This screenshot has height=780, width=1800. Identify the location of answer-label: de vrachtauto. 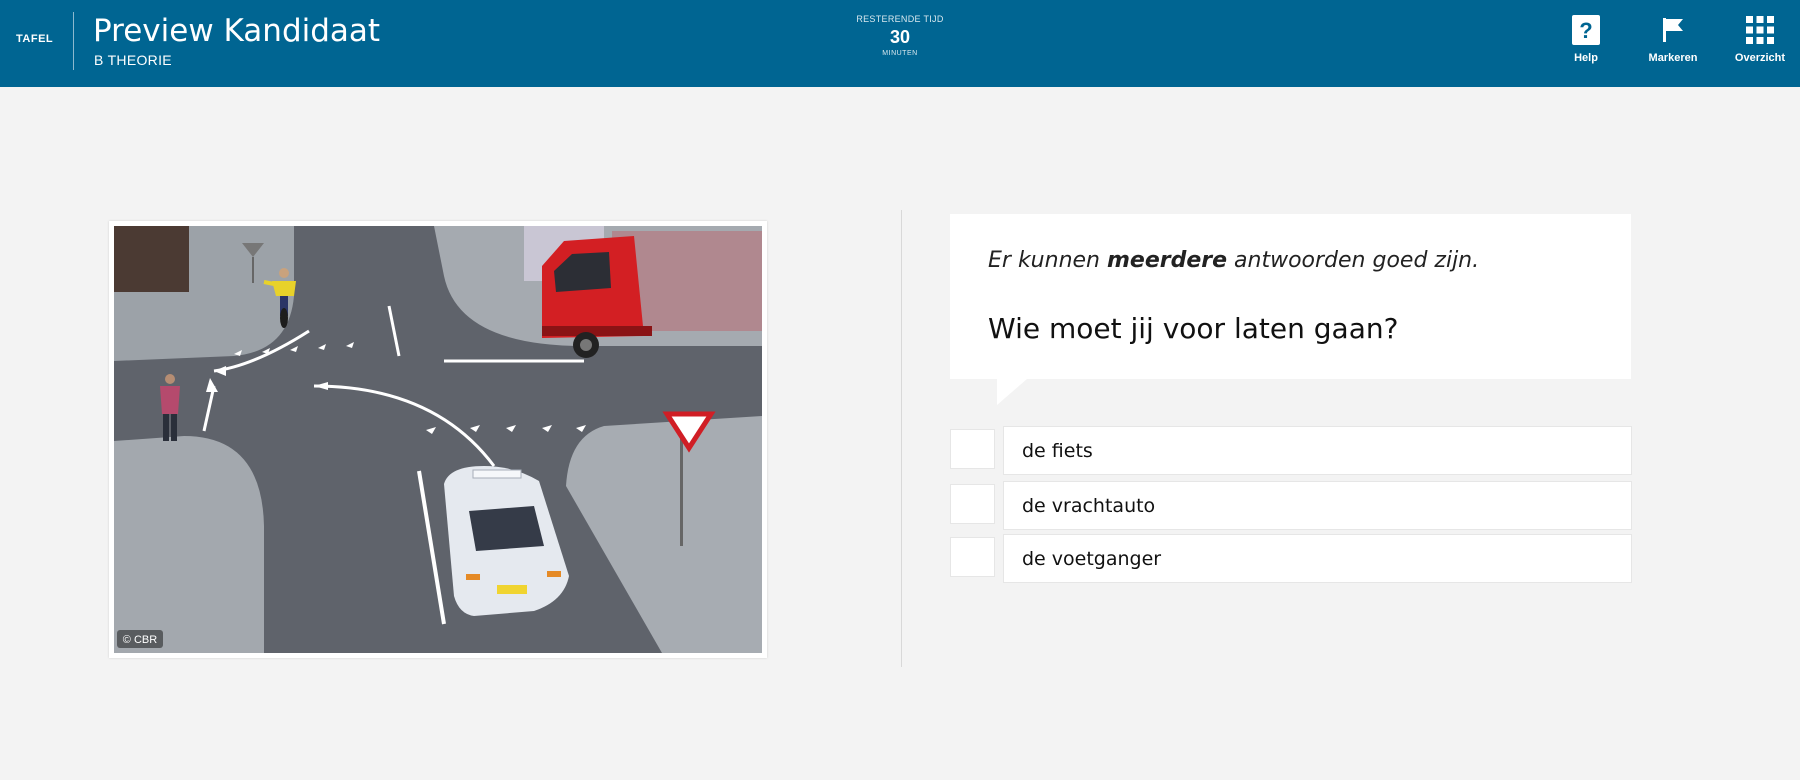
(1089, 506).